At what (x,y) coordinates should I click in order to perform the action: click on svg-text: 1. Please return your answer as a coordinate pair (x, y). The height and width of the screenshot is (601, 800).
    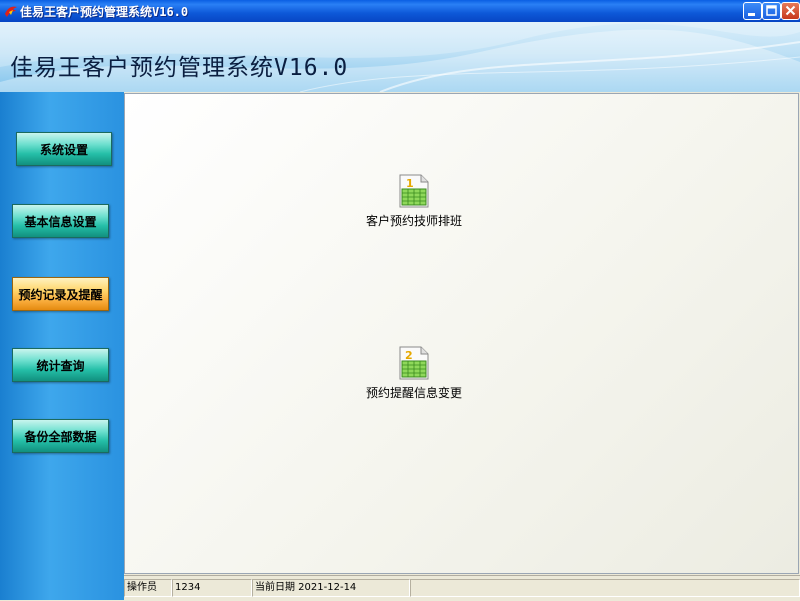
    Looking at the image, I should click on (410, 183).